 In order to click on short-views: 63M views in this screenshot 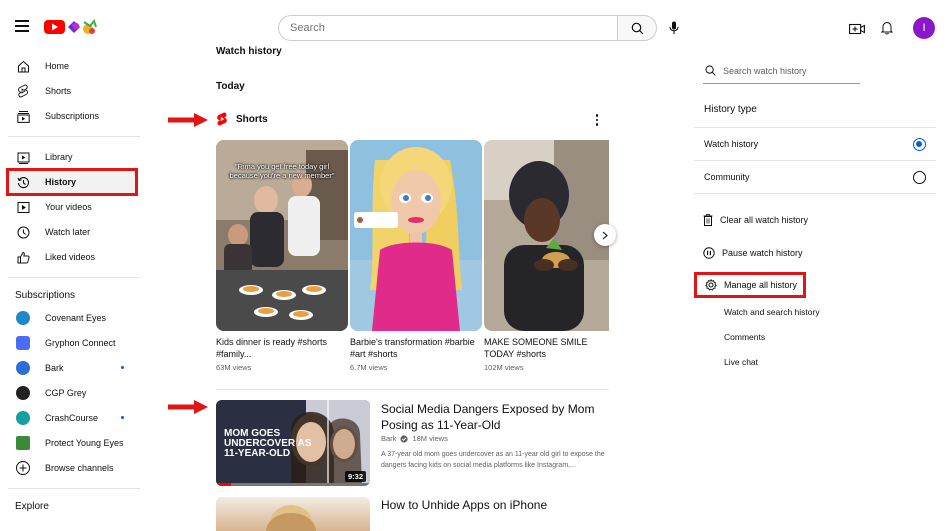, I will do `click(234, 367)`.